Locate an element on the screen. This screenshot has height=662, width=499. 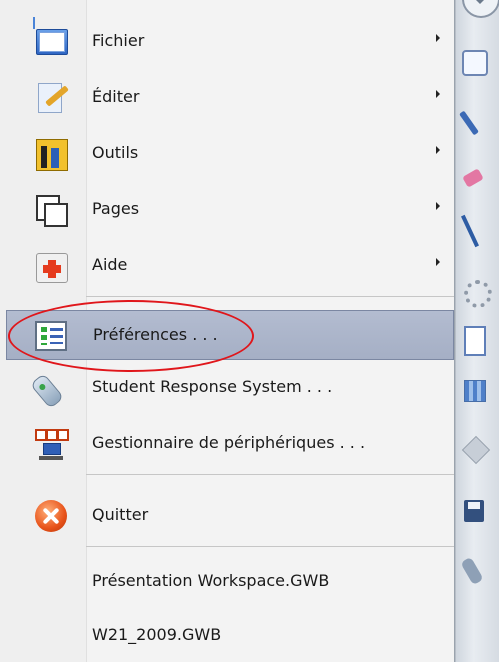
grid-icon is located at coordinates (475, 391).